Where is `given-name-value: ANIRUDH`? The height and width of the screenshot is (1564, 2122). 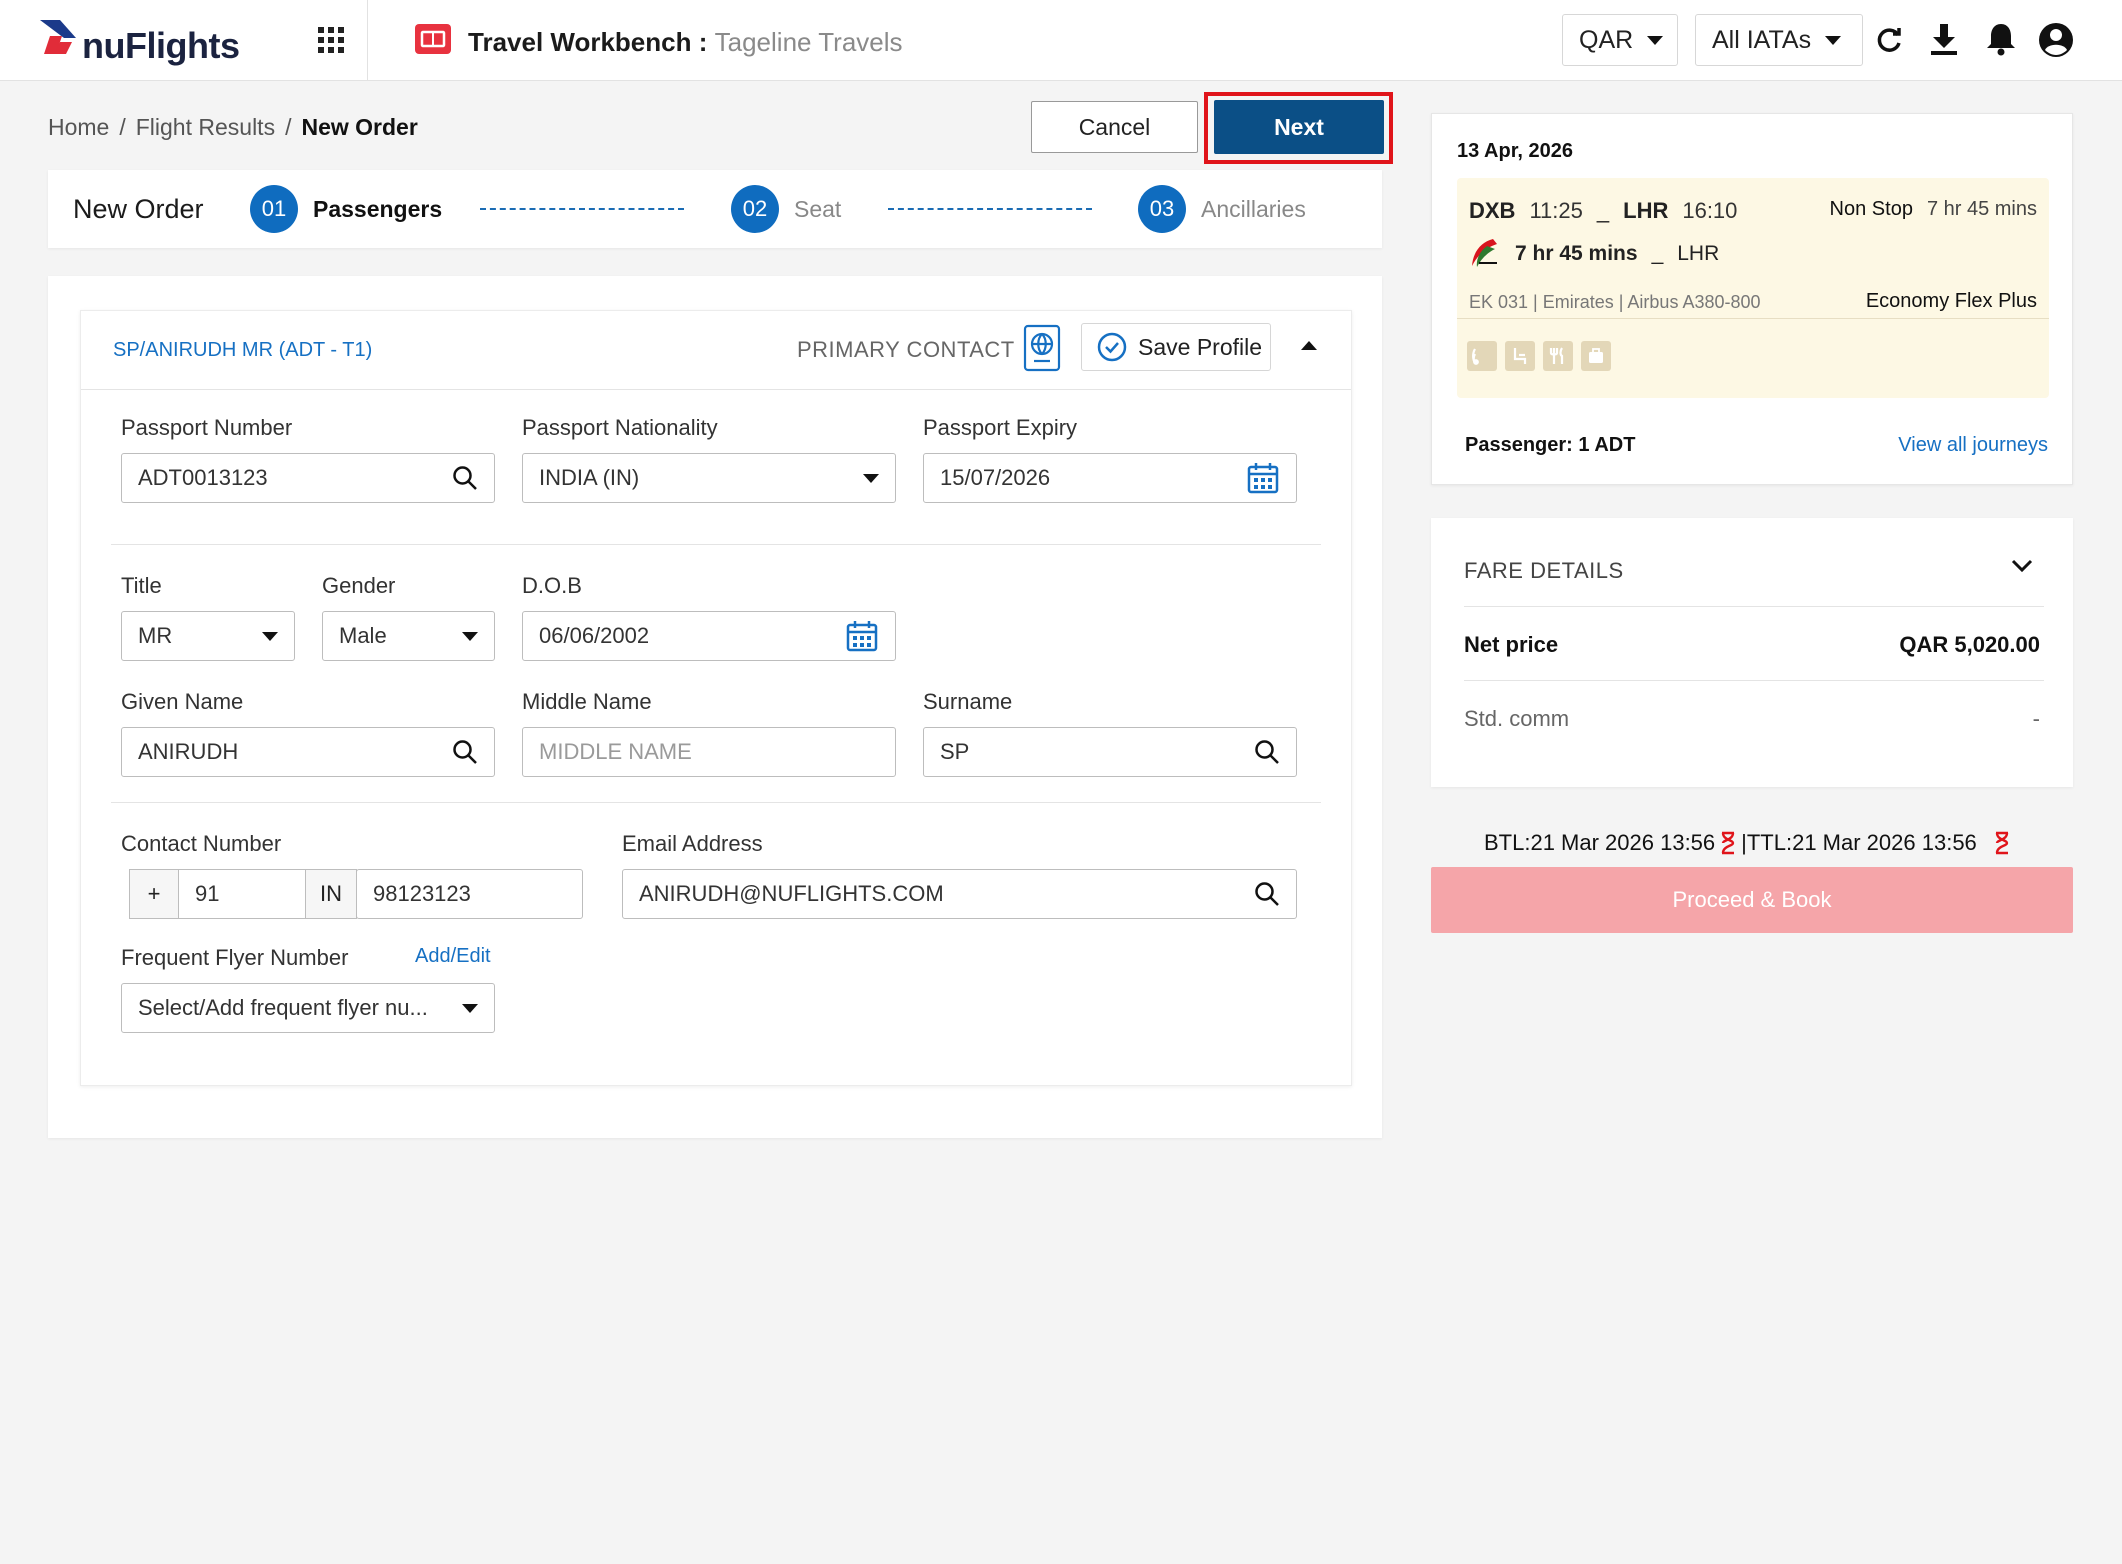 given-name-value: ANIRUDH is located at coordinates (188, 751).